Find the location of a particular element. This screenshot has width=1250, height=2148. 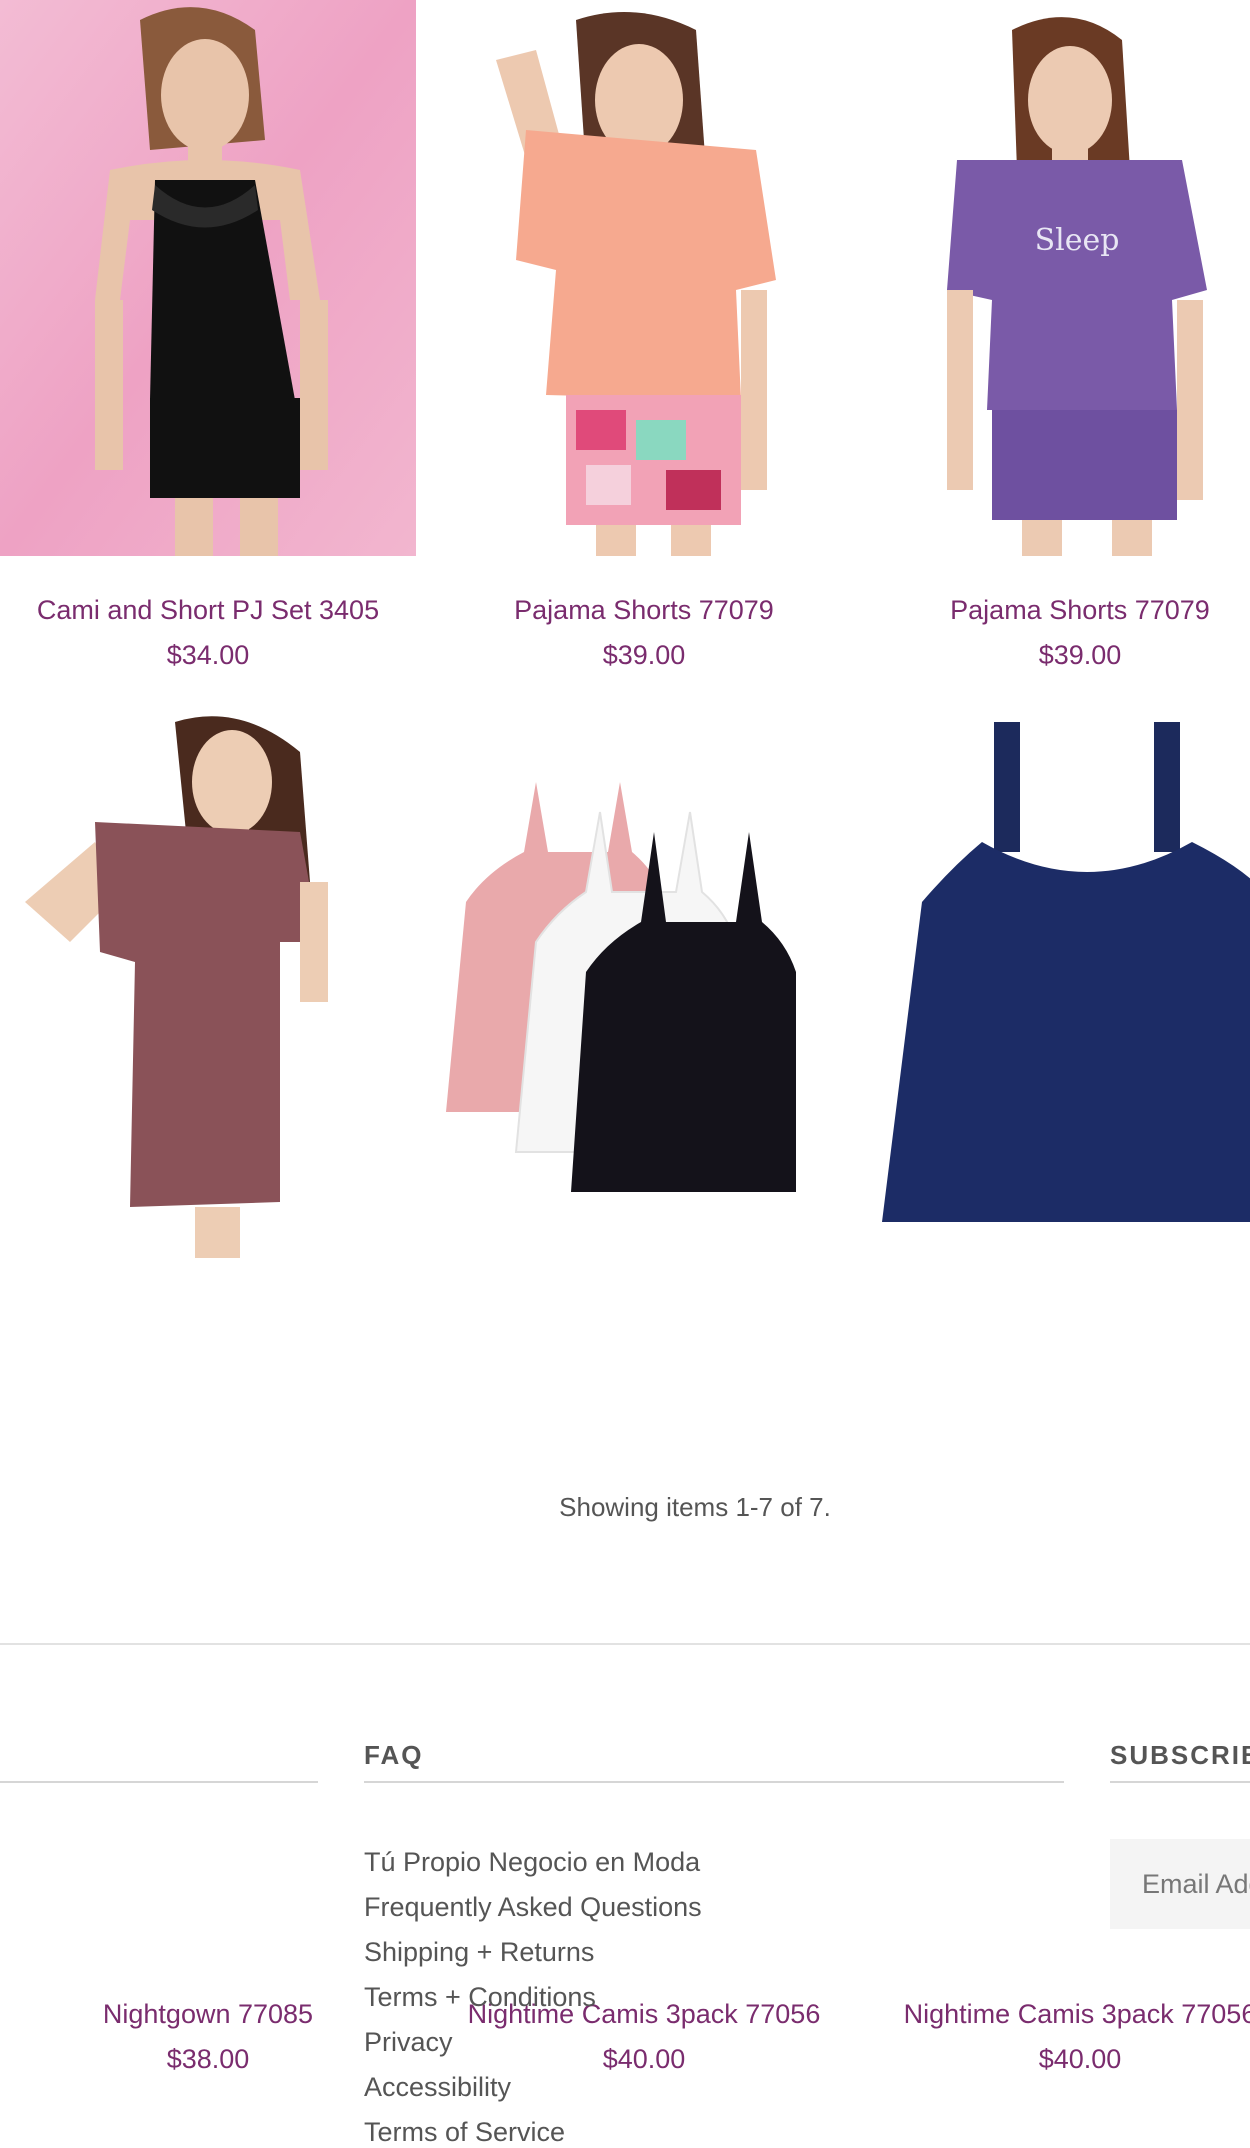

svg-text: Sleep is located at coordinates (1077, 240).